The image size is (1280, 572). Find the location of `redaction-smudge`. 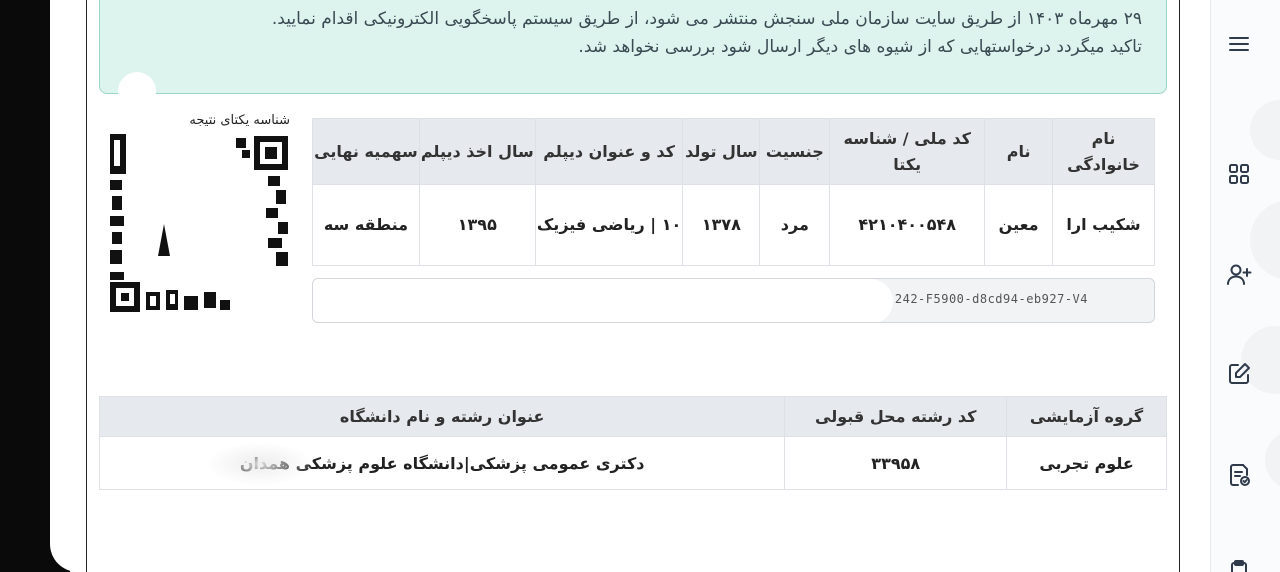

redaction-smudge is located at coordinates (260, 464).